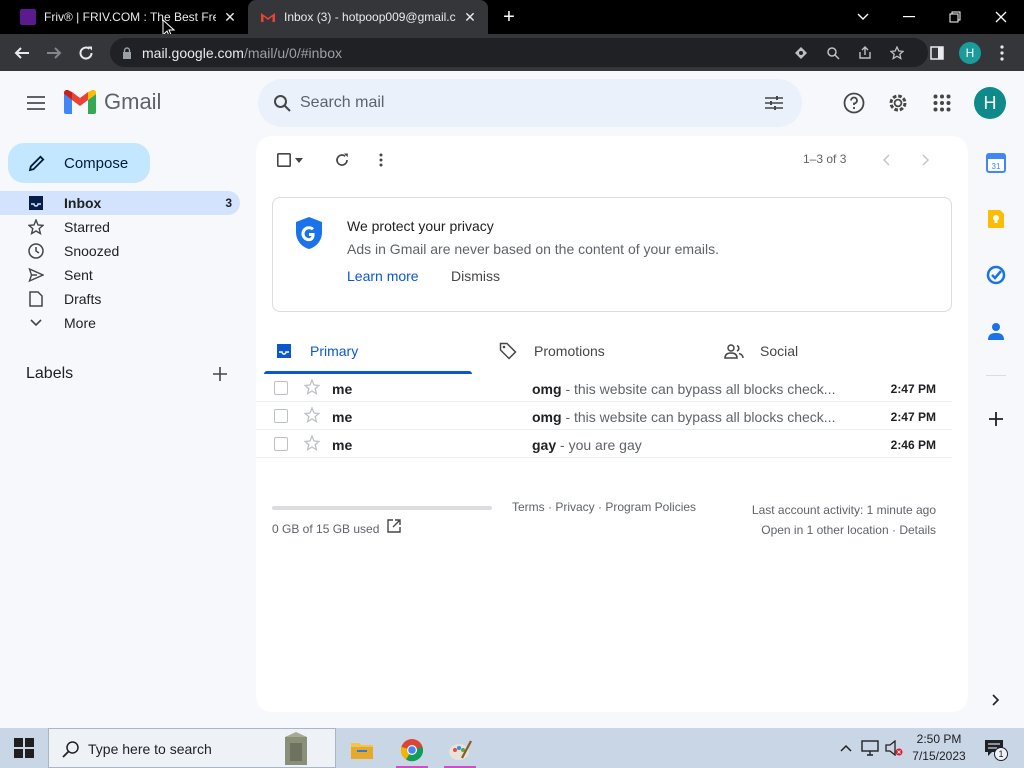 This screenshot has height=768, width=1024. What do you see at coordinates (120, 323) in the screenshot?
I see `sidebar-item-more: More` at bounding box center [120, 323].